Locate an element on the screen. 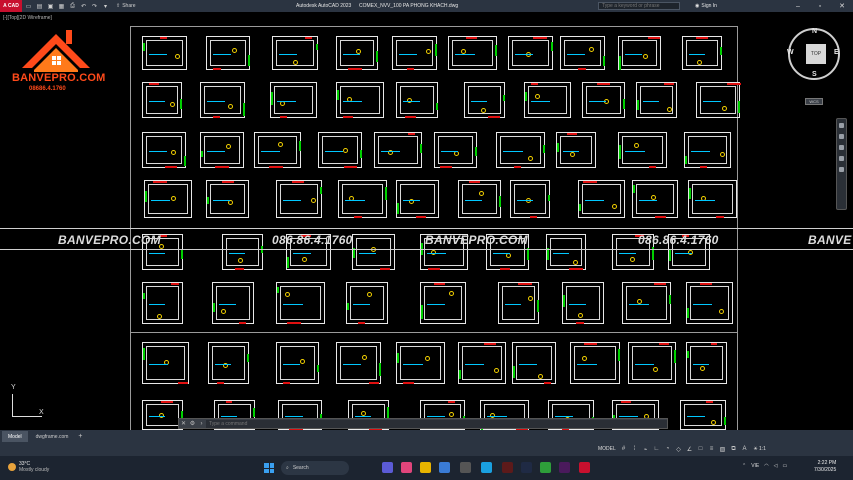 The width and height of the screenshot is (853, 480). layout-tabs: Model dwgframe.com + is located at coordinates (426, 436).